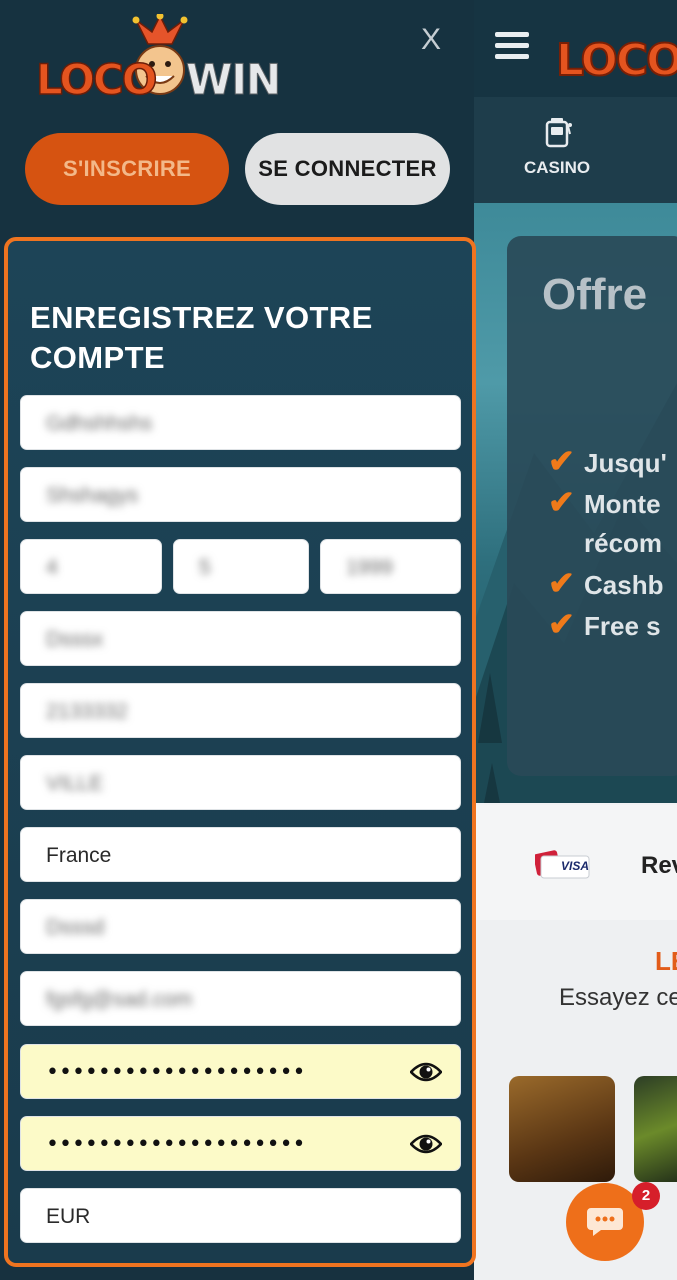  I want to click on password-confirm-value: ••••••••••••••••••••, so click(176, 1144).